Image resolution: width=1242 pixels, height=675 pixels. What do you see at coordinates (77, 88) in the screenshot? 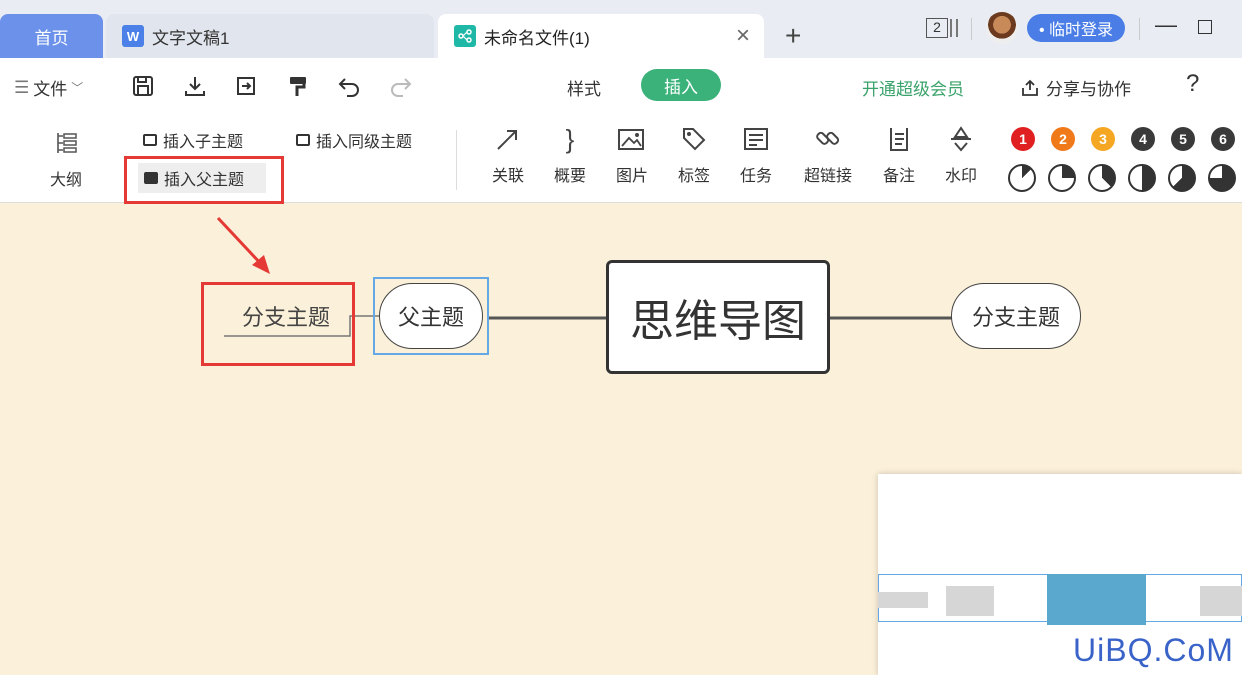
I see `chevron-down-icon: ﹀` at bounding box center [77, 88].